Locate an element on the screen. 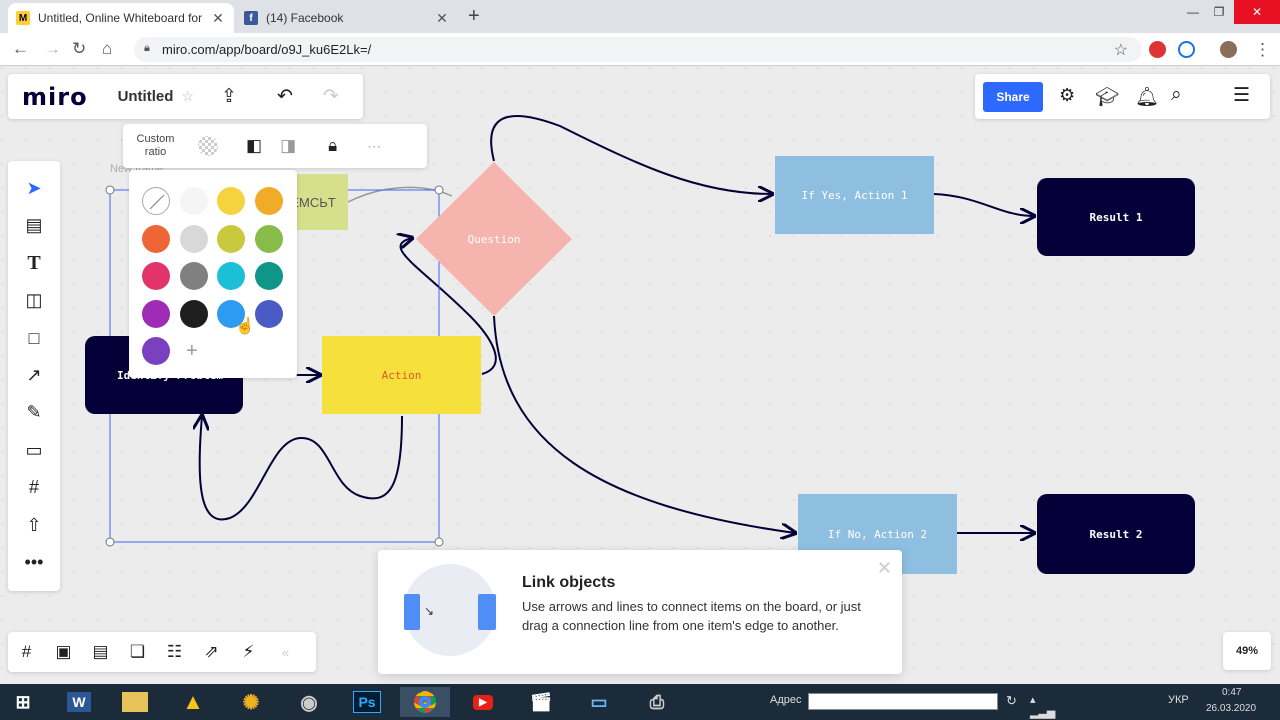 Image resolution: width=1280 pixels, height=720 pixels. home-icon: ⌂ is located at coordinates (107, 49).